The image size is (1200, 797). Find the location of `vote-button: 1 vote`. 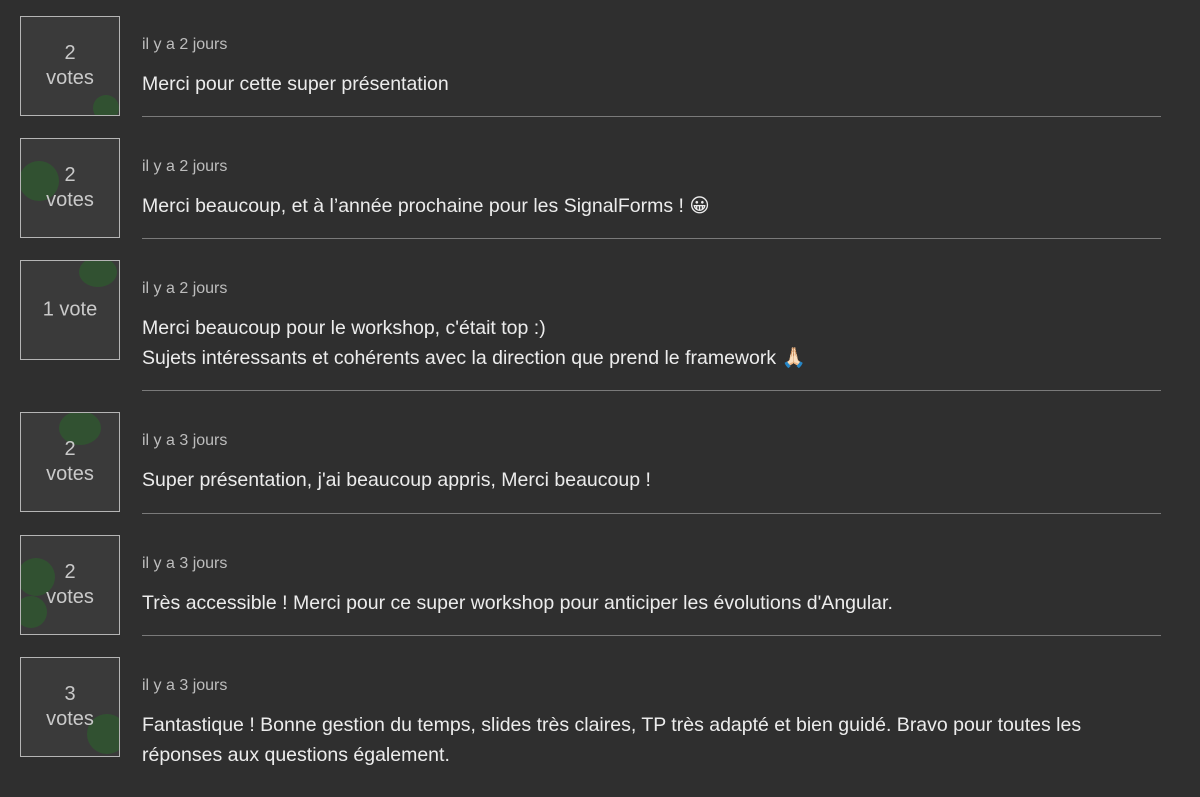

vote-button: 1 vote is located at coordinates (70, 310).